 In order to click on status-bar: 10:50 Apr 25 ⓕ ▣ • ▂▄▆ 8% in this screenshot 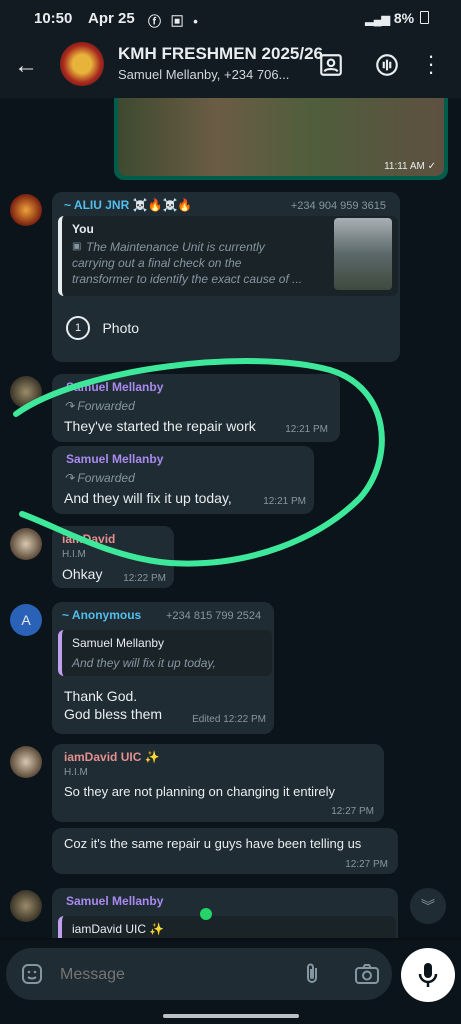, I will do `click(230, 18)`.